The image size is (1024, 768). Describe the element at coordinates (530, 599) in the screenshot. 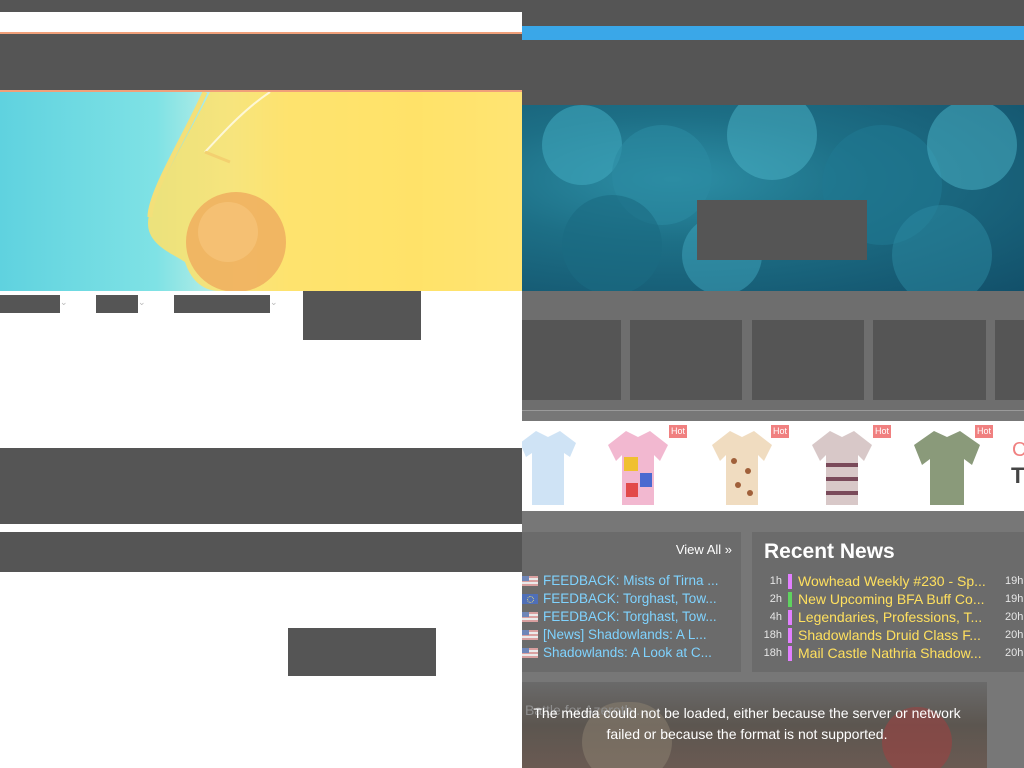

I see `eu-flag-icon` at that location.